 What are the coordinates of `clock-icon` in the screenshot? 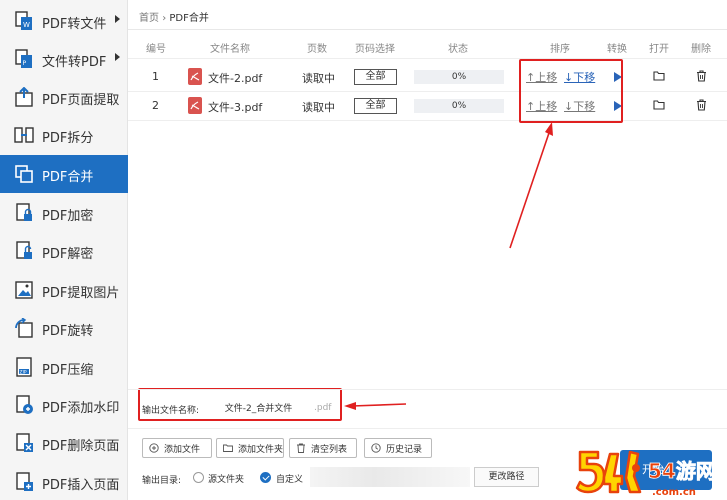 It's located at (376, 448).